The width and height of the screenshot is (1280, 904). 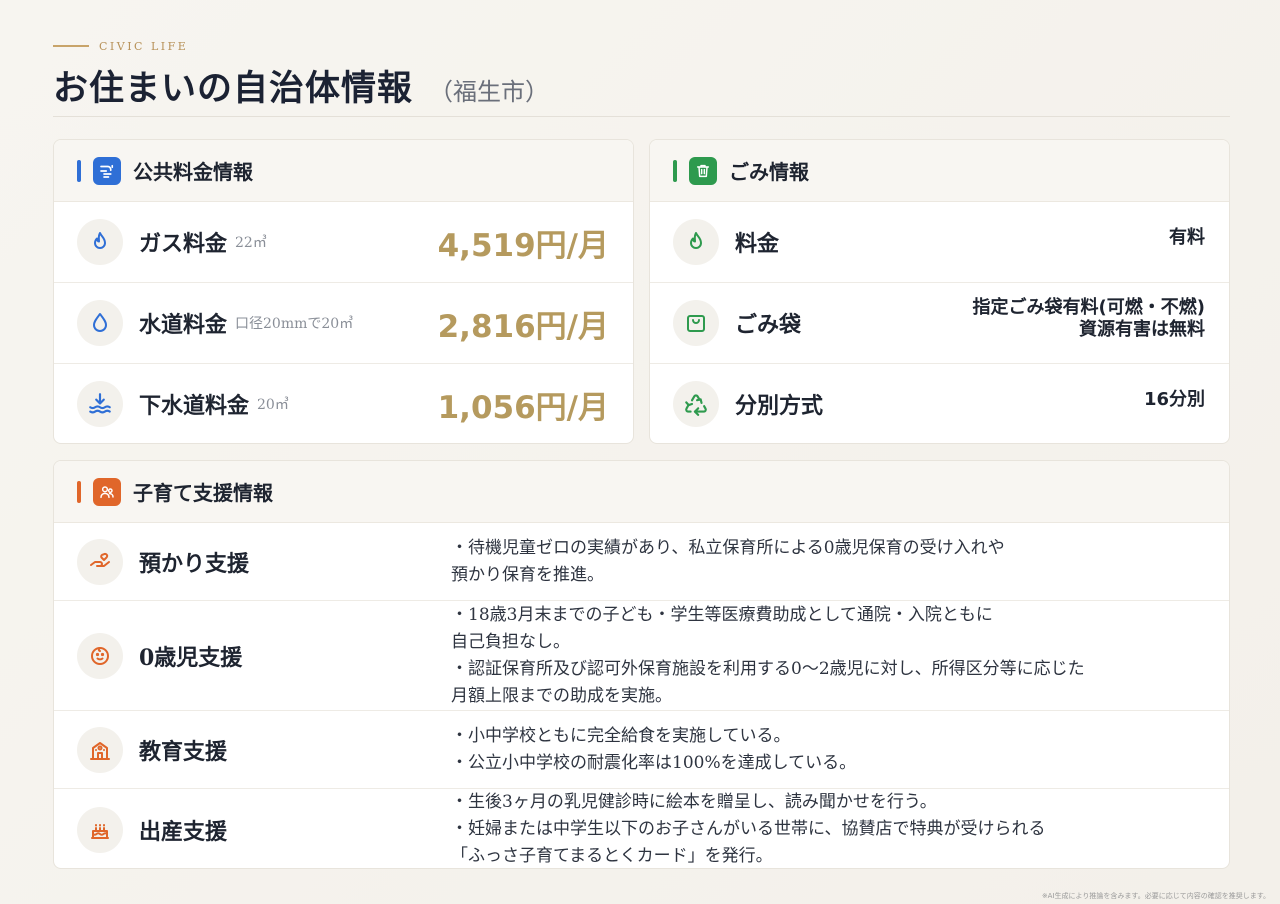 What do you see at coordinates (183, 325) in the screenshot?
I see `utility-label: 水道料金` at bounding box center [183, 325].